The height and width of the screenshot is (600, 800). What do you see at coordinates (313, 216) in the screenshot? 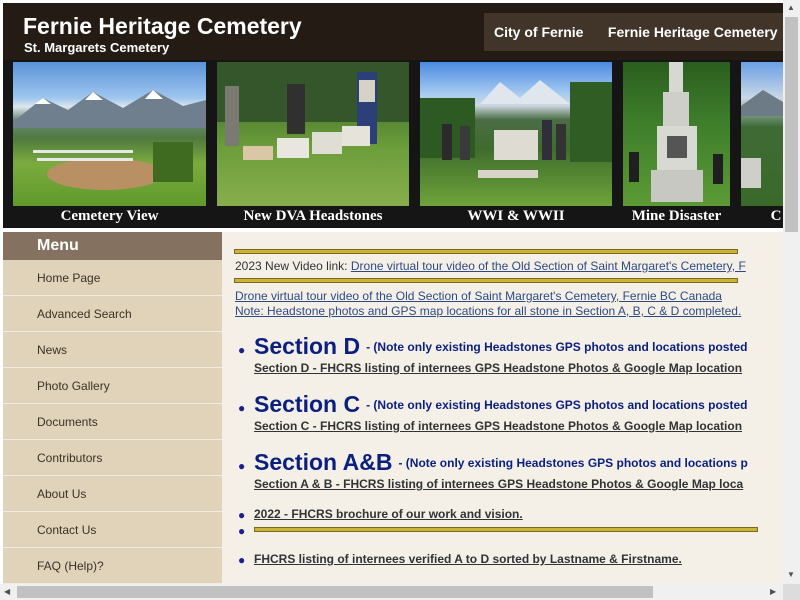
I see `caption-new-dva-headstones: New DVA Headstones` at bounding box center [313, 216].